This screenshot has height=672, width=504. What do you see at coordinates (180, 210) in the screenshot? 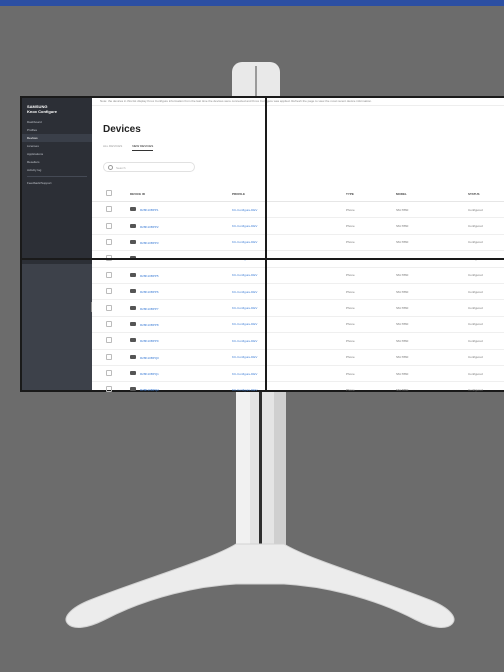
I see `device-id-cell: R28K10BPP1` at bounding box center [180, 210].